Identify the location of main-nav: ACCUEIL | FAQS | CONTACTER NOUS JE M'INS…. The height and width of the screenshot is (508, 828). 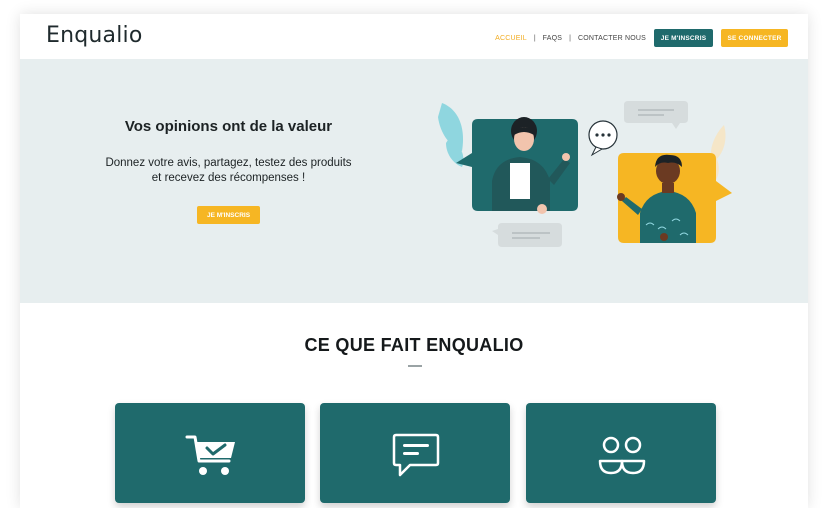
(641, 38).